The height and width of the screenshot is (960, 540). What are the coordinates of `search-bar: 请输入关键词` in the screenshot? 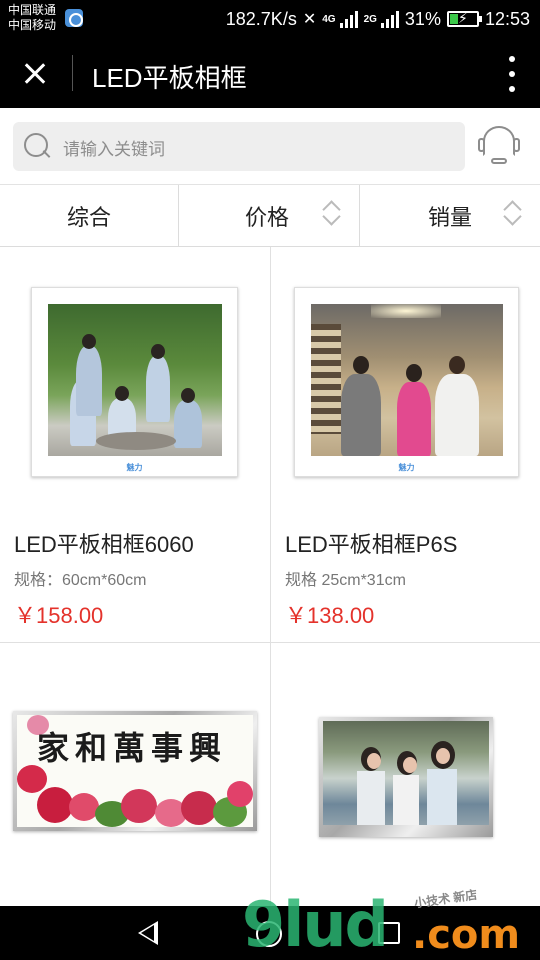 It's located at (270, 146).